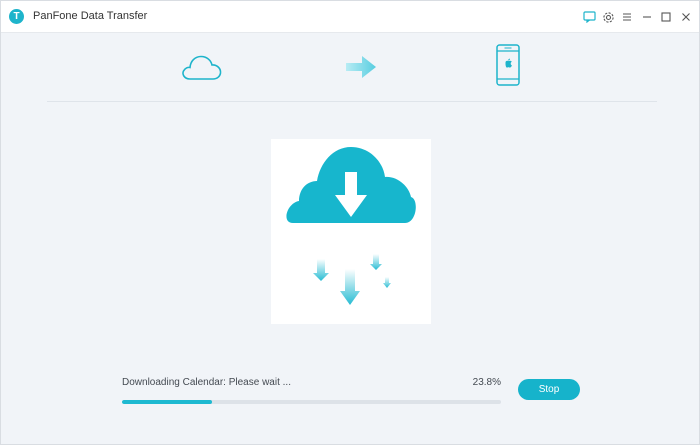 Image resolution: width=700 pixels, height=445 pixels. Describe the element at coordinates (90, 16) in the screenshot. I see `app-title: PanFone Data Transfer` at that location.